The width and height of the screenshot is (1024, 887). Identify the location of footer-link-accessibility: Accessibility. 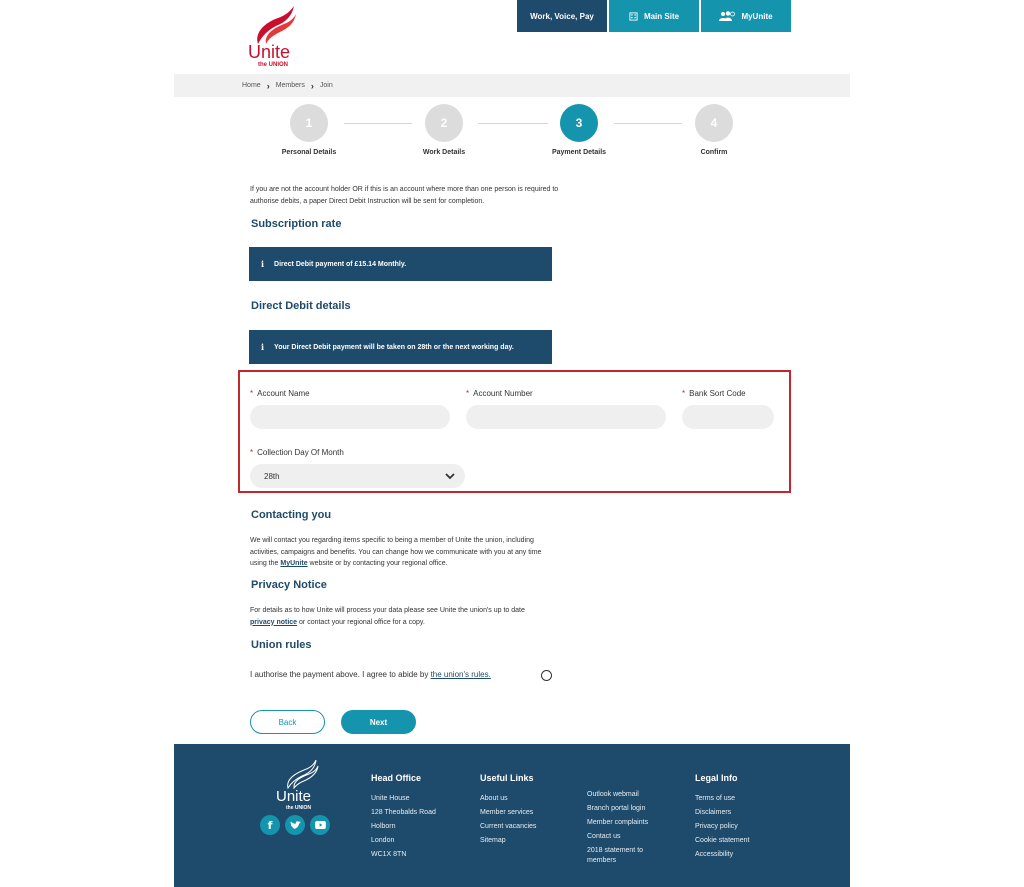
(722, 855).